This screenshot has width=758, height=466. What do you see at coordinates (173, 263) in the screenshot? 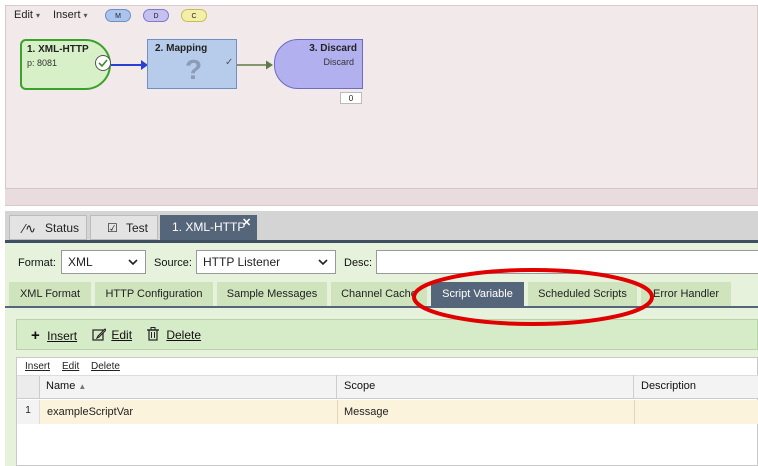
I see `source-label: Source:` at bounding box center [173, 263].